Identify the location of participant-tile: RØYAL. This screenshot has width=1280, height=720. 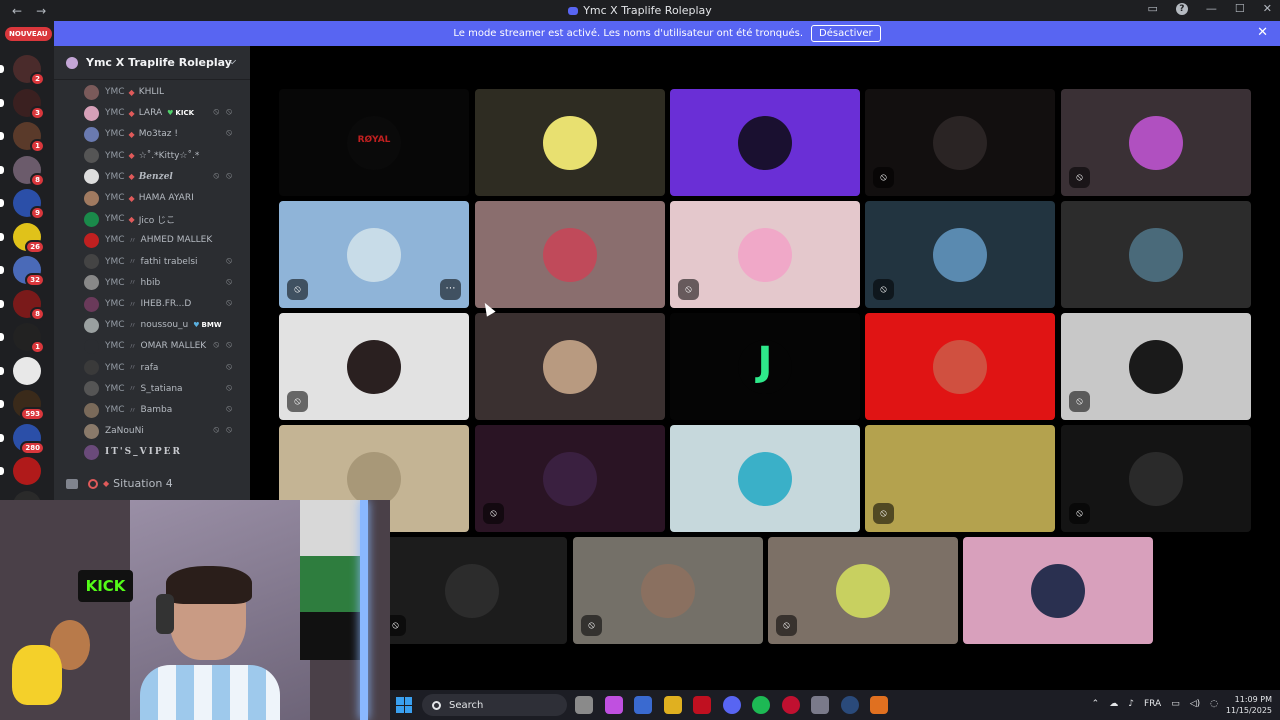
(374, 142).